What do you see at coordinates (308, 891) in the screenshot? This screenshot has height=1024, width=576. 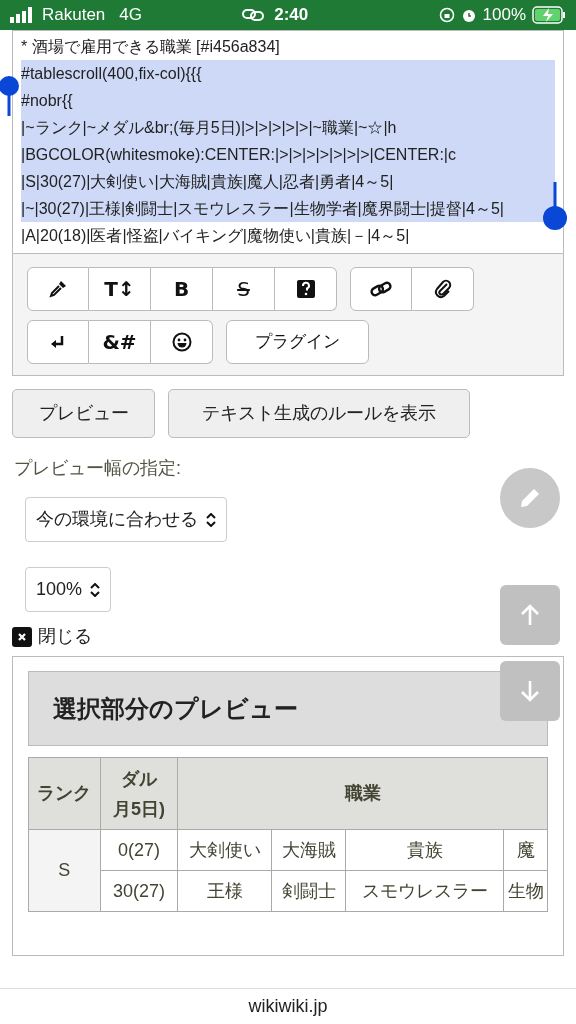 I see `table-cell: 剣闘士` at bounding box center [308, 891].